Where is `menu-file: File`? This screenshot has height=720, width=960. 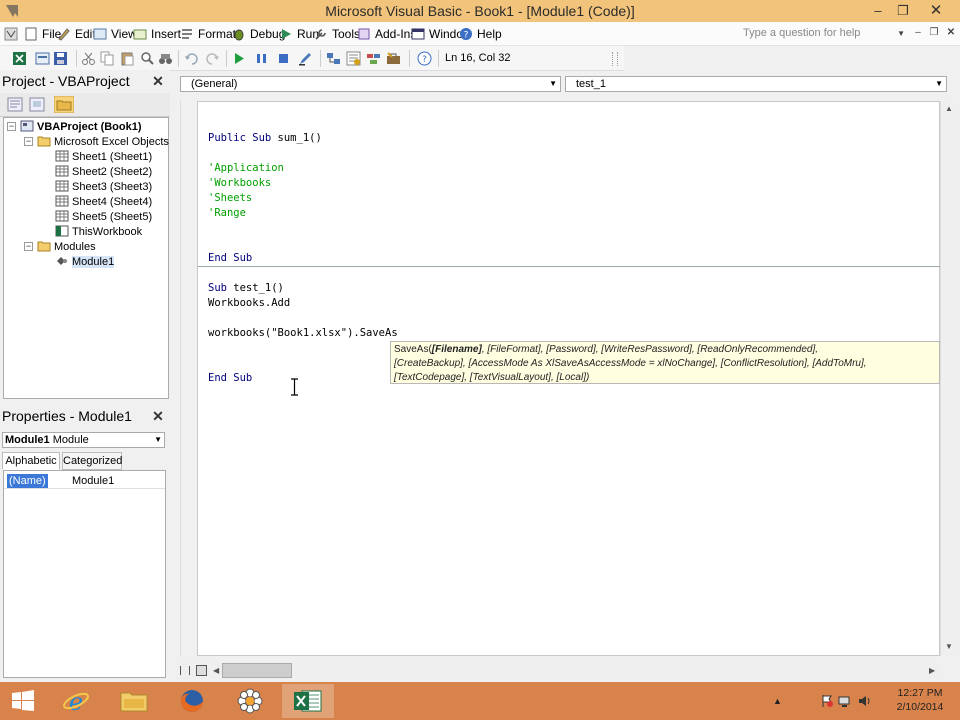
menu-file: File is located at coordinates (42, 34).